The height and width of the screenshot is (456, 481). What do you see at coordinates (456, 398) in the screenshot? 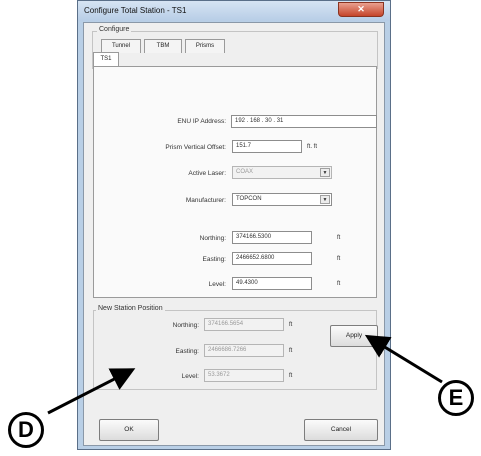
I see `callout-e: E` at bounding box center [456, 398].